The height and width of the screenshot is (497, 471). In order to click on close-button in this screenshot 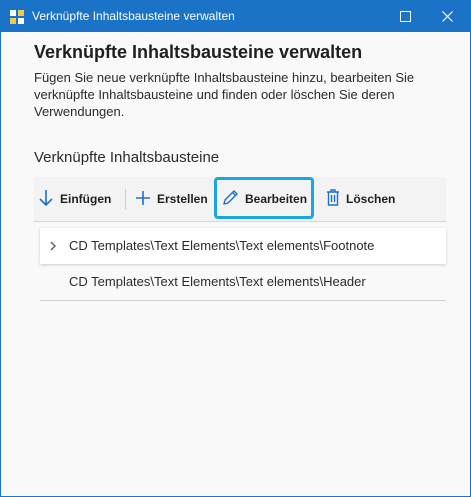, I will do `click(447, 16)`.